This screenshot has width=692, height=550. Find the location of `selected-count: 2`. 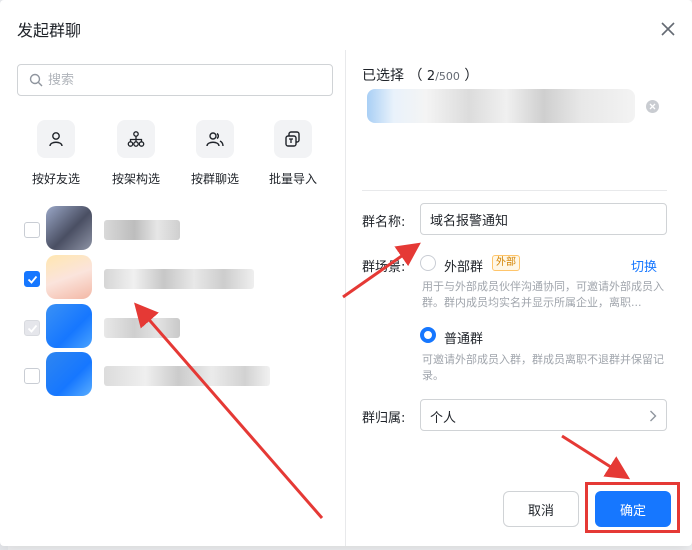

selected-count: 2 is located at coordinates (431, 76).